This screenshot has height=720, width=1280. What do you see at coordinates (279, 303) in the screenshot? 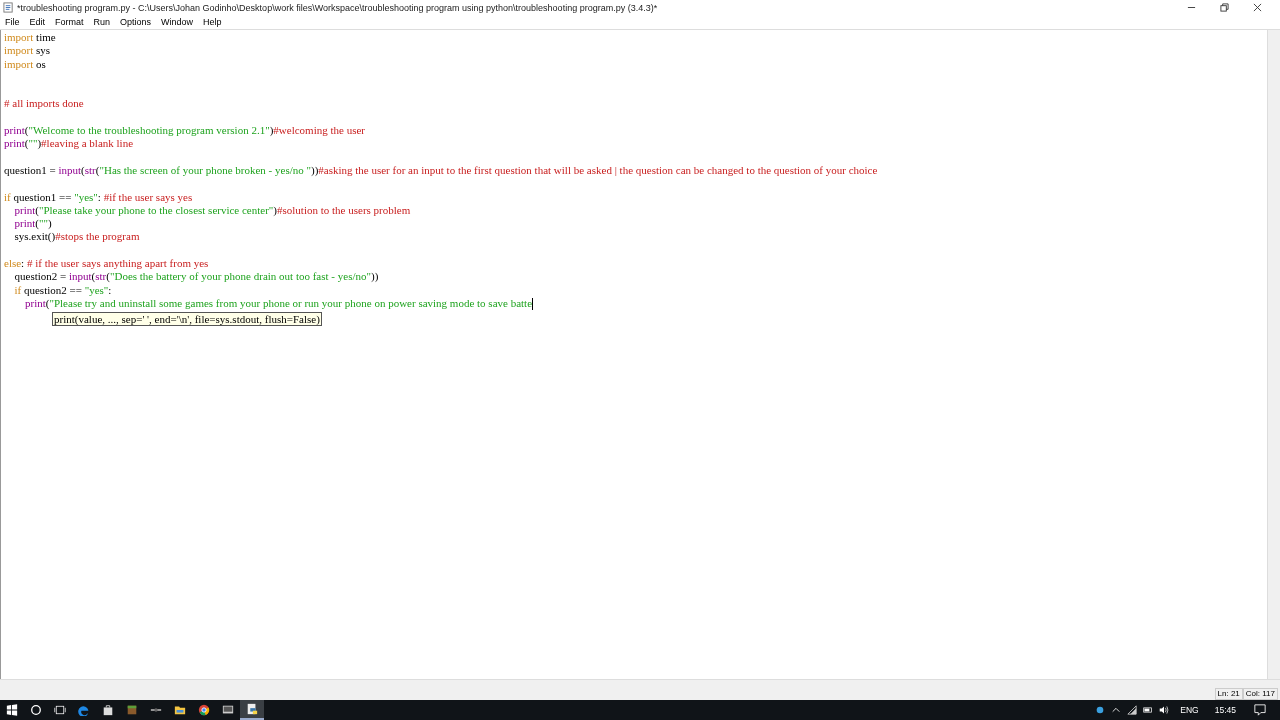
I see `code-line: print("Please try and uninstall some games from your phone or run your phone on power saving mode to save batte` at bounding box center [279, 303].